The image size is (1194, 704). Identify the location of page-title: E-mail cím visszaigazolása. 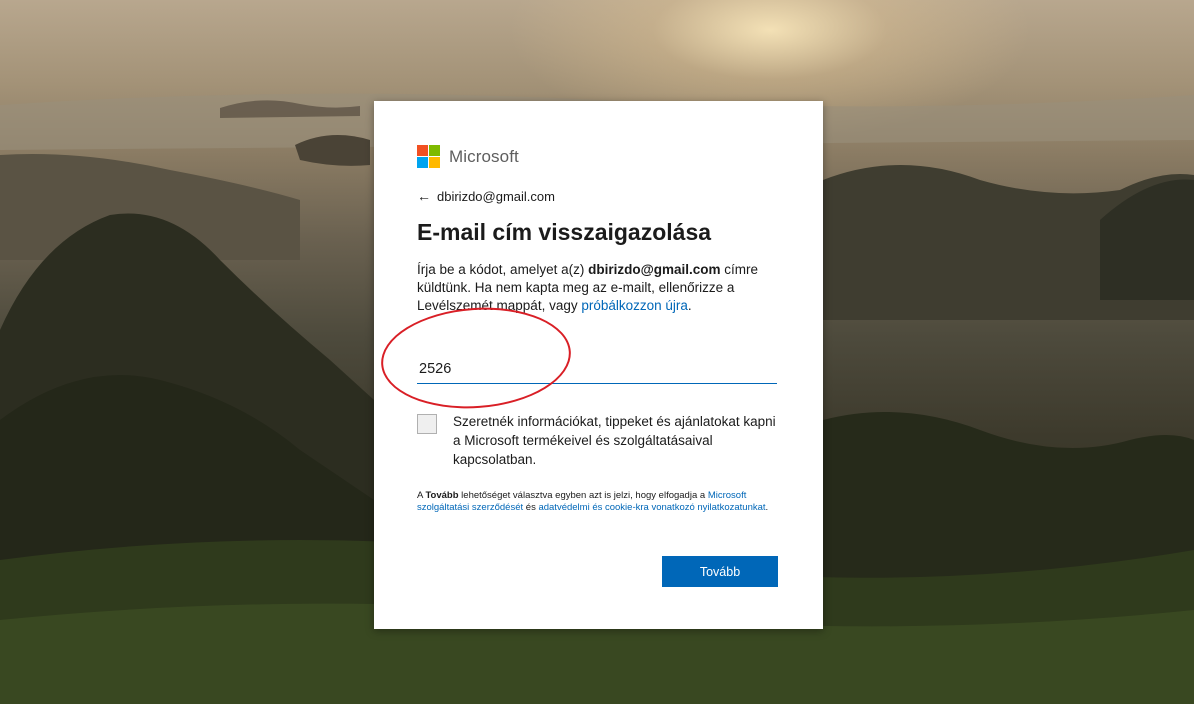
(564, 232).